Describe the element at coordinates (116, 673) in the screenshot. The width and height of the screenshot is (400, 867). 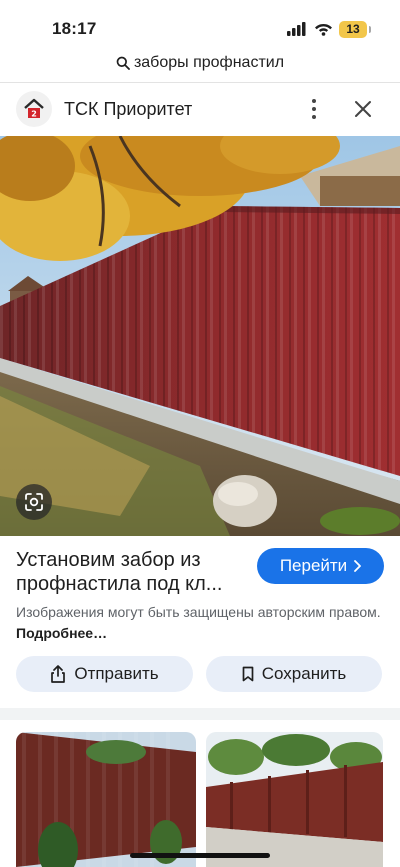
I see `share-label: Отправить` at that location.